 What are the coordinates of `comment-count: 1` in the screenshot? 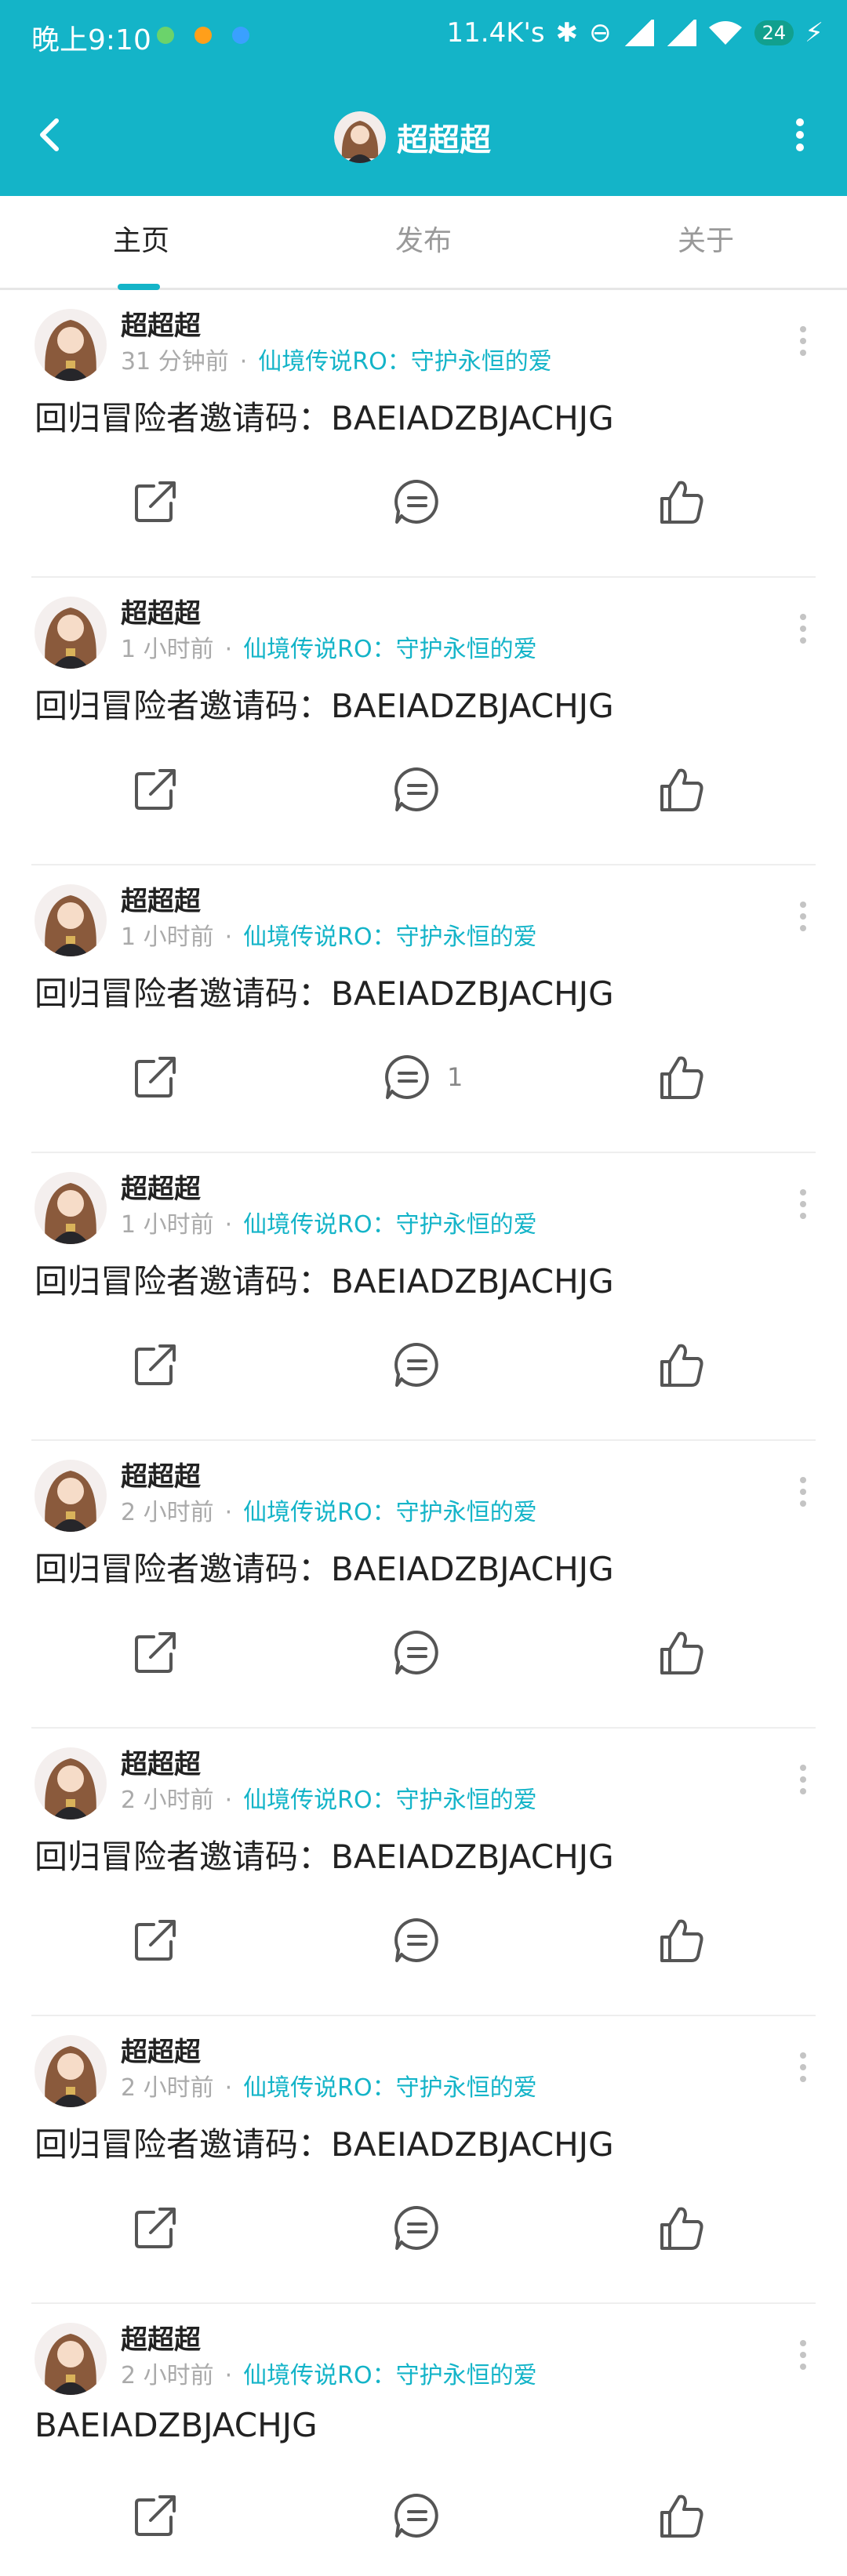 It's located at (455, 1077).